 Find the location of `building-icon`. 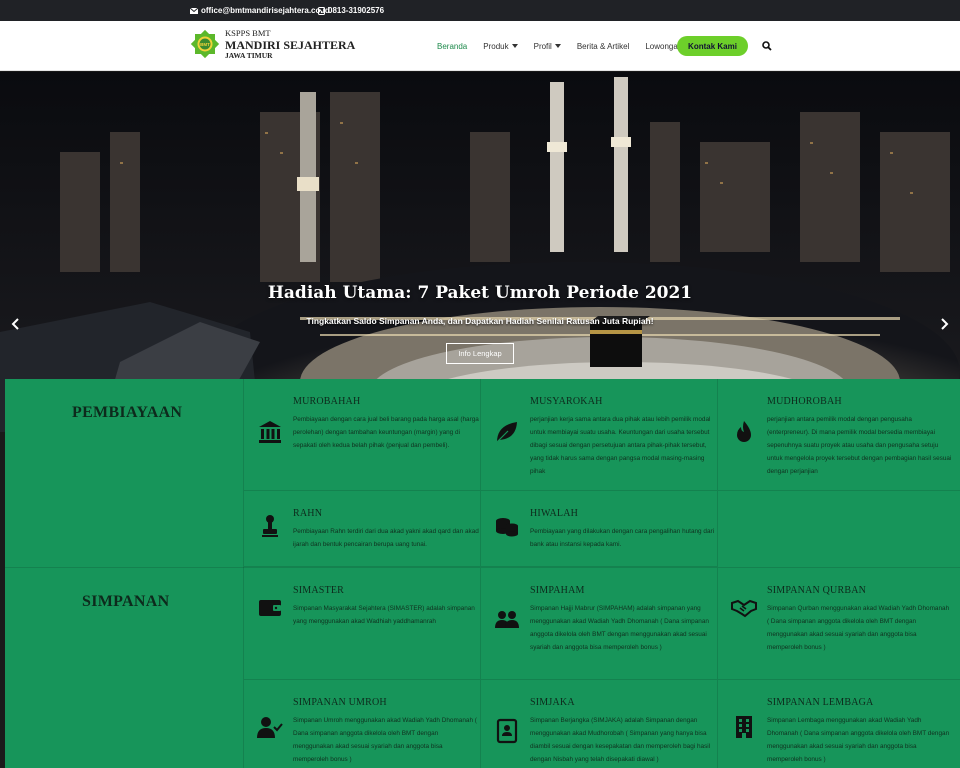

building-icon is located at coordinates (744, 727).